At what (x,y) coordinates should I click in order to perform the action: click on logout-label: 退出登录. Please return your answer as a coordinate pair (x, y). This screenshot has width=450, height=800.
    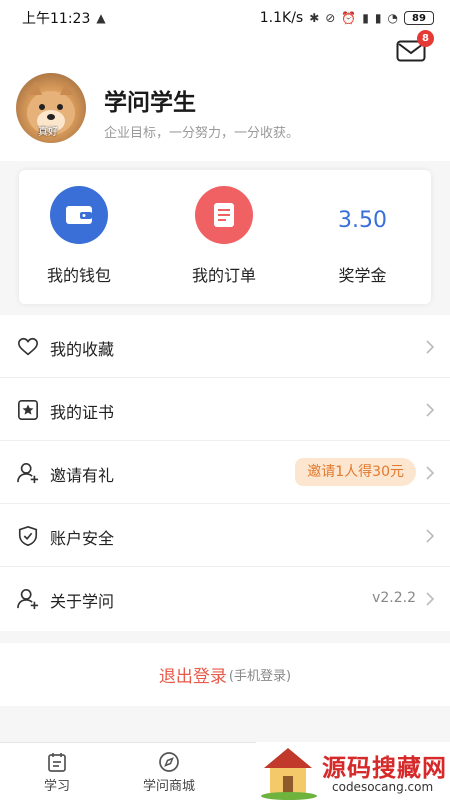
    Looking at the image, I should click on (192, 677).